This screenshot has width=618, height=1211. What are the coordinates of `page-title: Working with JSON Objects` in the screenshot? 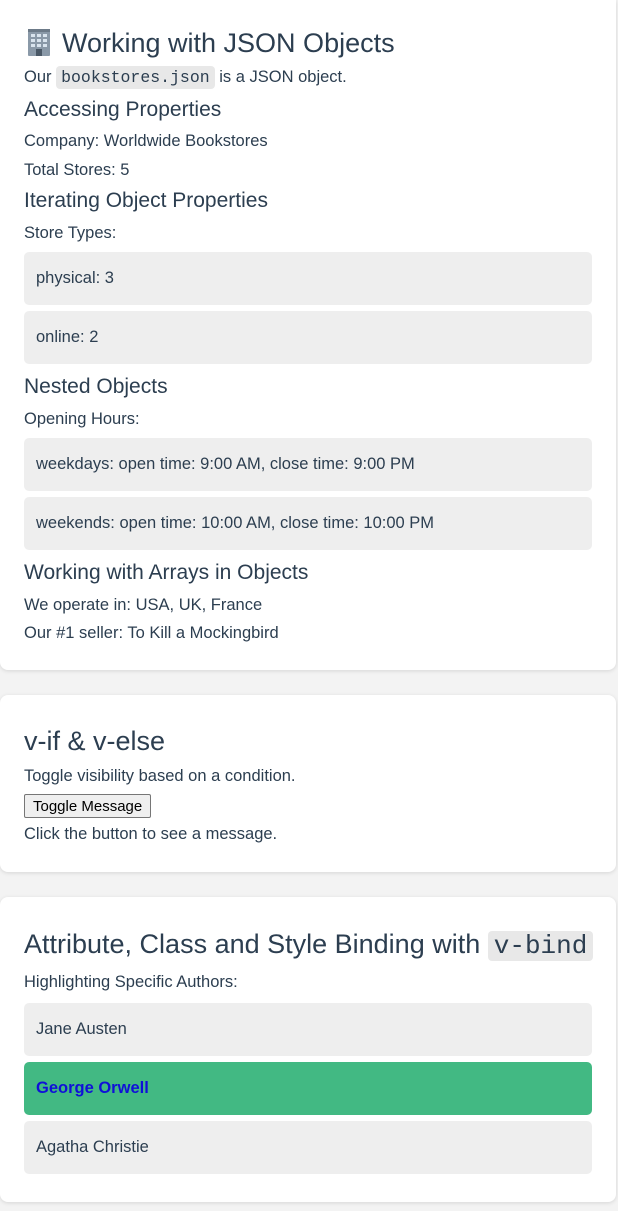 It's located at (209, 43).